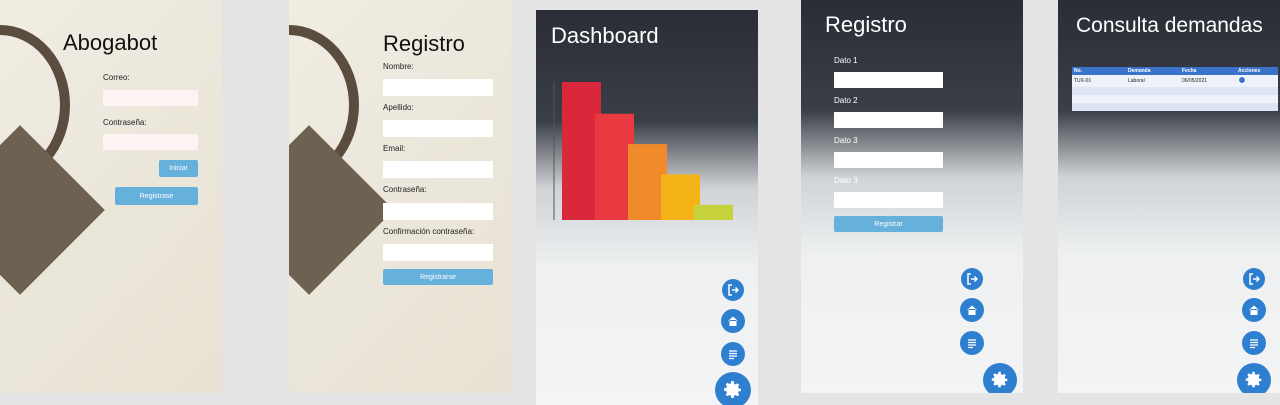 This screenshot has height=405, width=1280. I want to click on name-label: Nombre:, so click(398, 66).